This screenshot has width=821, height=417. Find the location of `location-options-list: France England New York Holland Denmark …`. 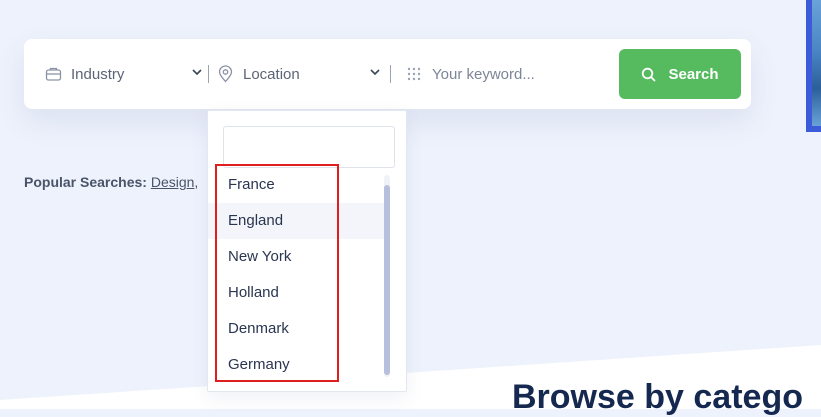

location-options-list: France England New York Holland Denmark … is located at coordinates (297, 275).